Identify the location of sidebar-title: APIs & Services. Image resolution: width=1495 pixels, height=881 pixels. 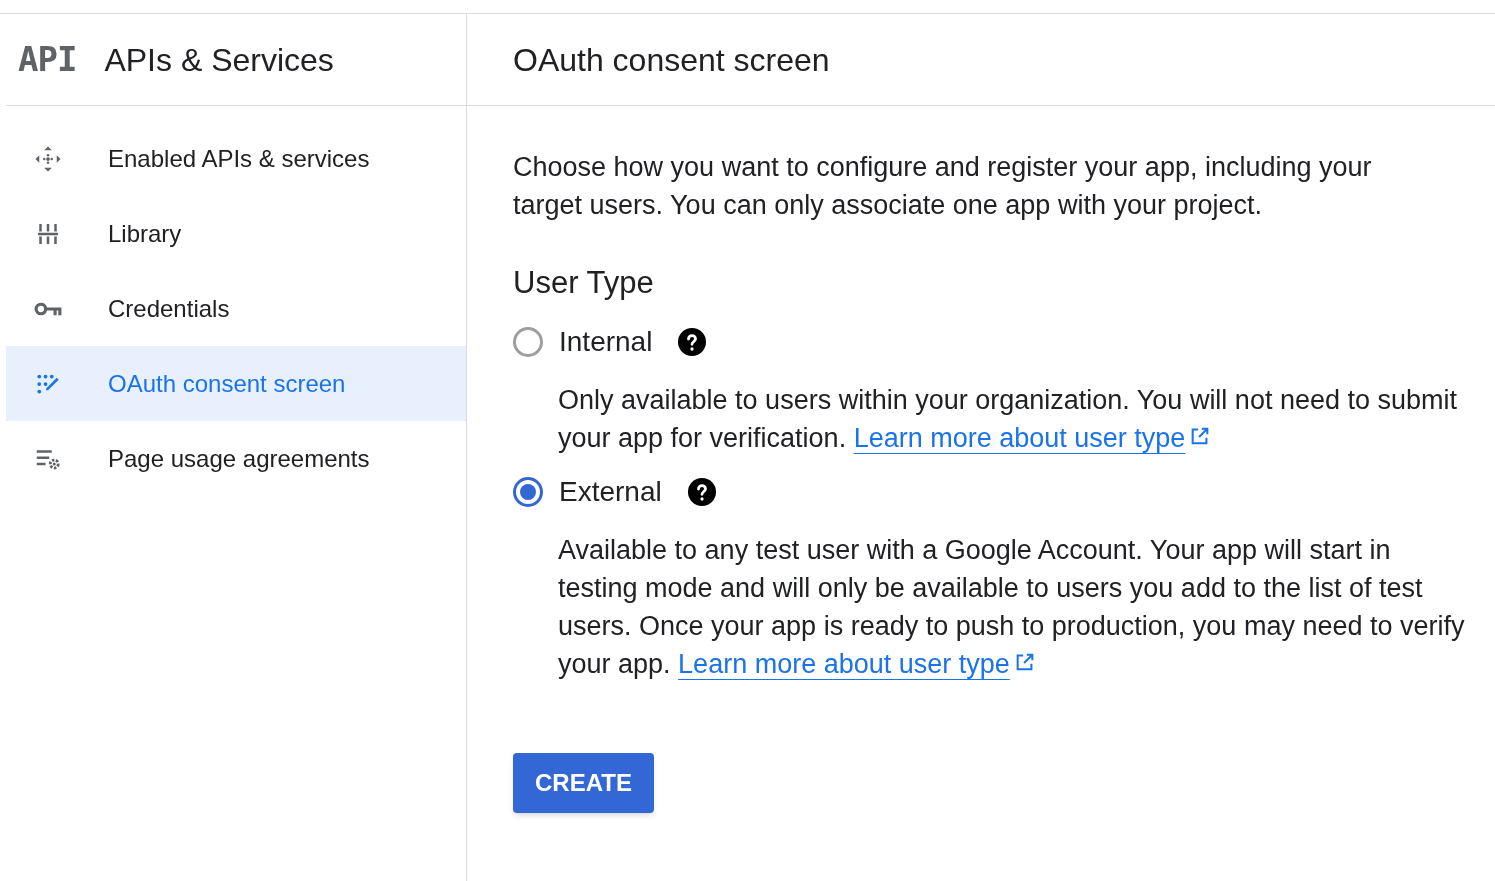
(219, 60).